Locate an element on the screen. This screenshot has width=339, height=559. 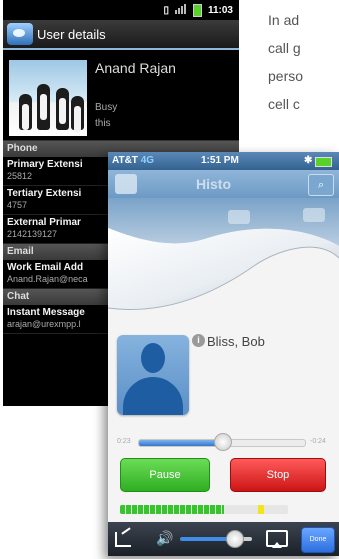
ios-clock: 1:51 PM is located at coordinates (220, 160).